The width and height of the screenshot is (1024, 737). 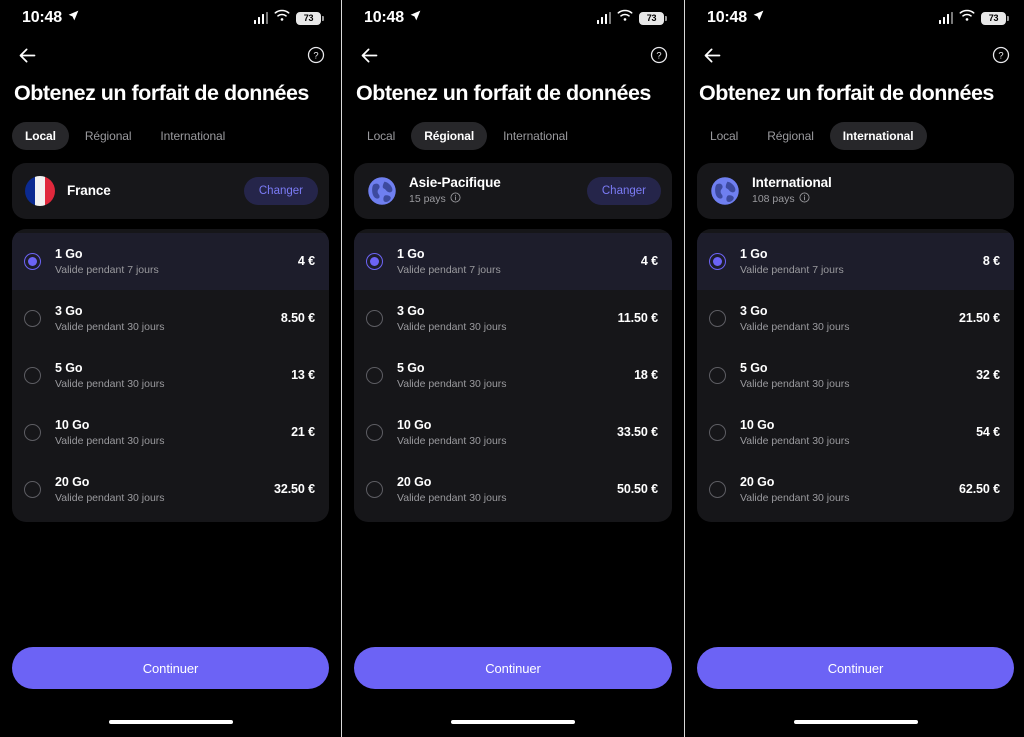 What do you see at coordinates (993, 17) in the screenshot?
I see `battery-level: 73` at bounding box center [993, 17].